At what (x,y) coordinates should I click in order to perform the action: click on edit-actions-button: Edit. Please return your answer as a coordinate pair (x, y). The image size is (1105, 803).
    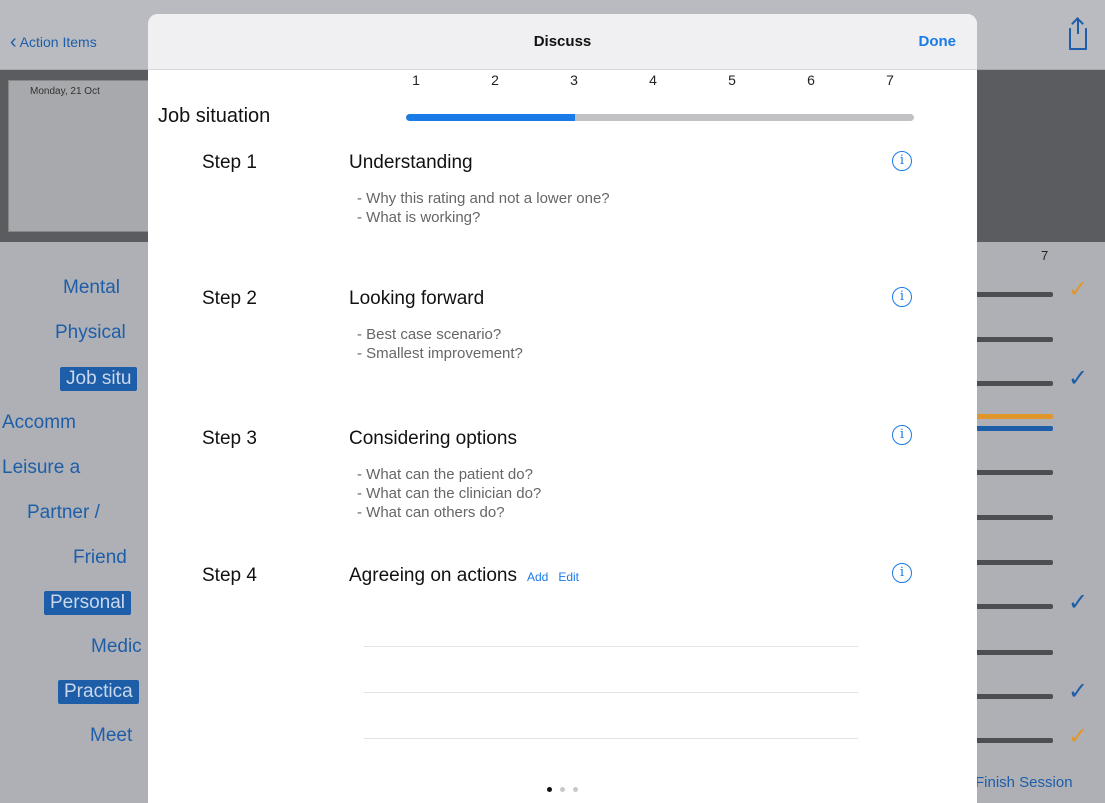
    Looking at the image, I should click on (568, 577).